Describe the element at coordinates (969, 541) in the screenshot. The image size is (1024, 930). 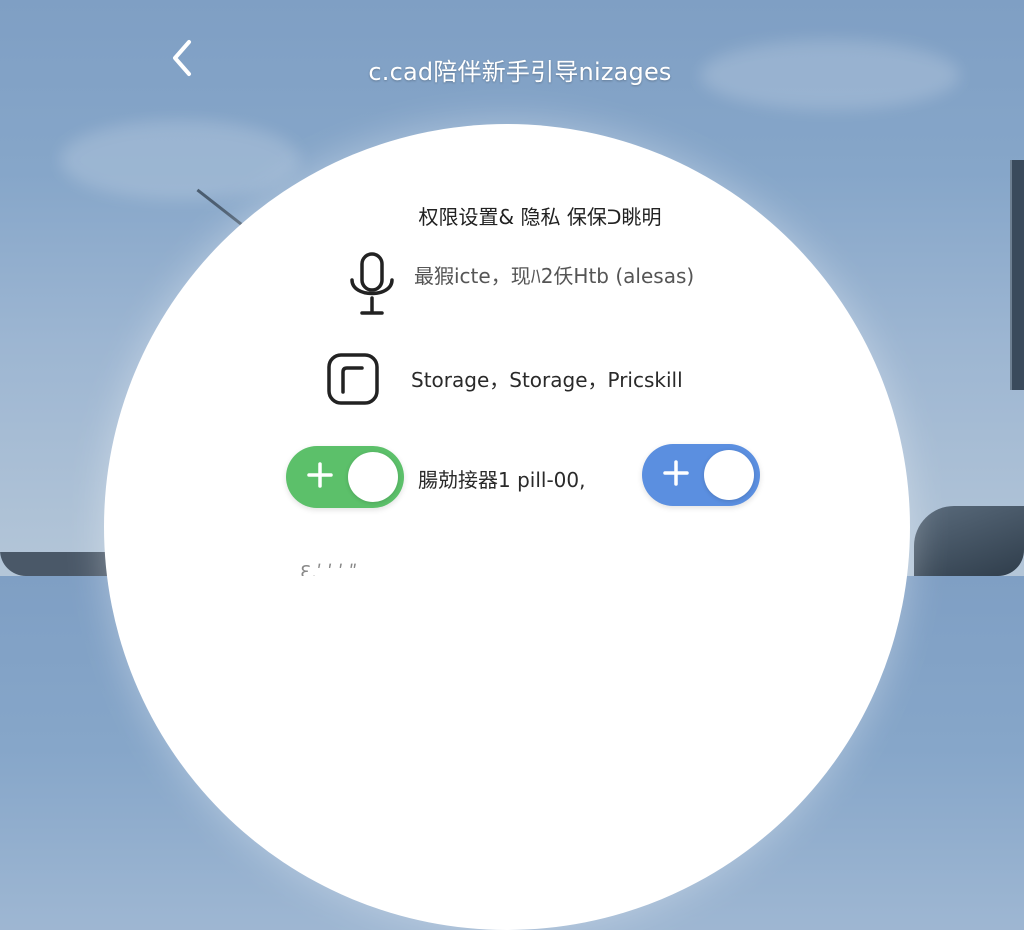
I see `car-background` at that location.